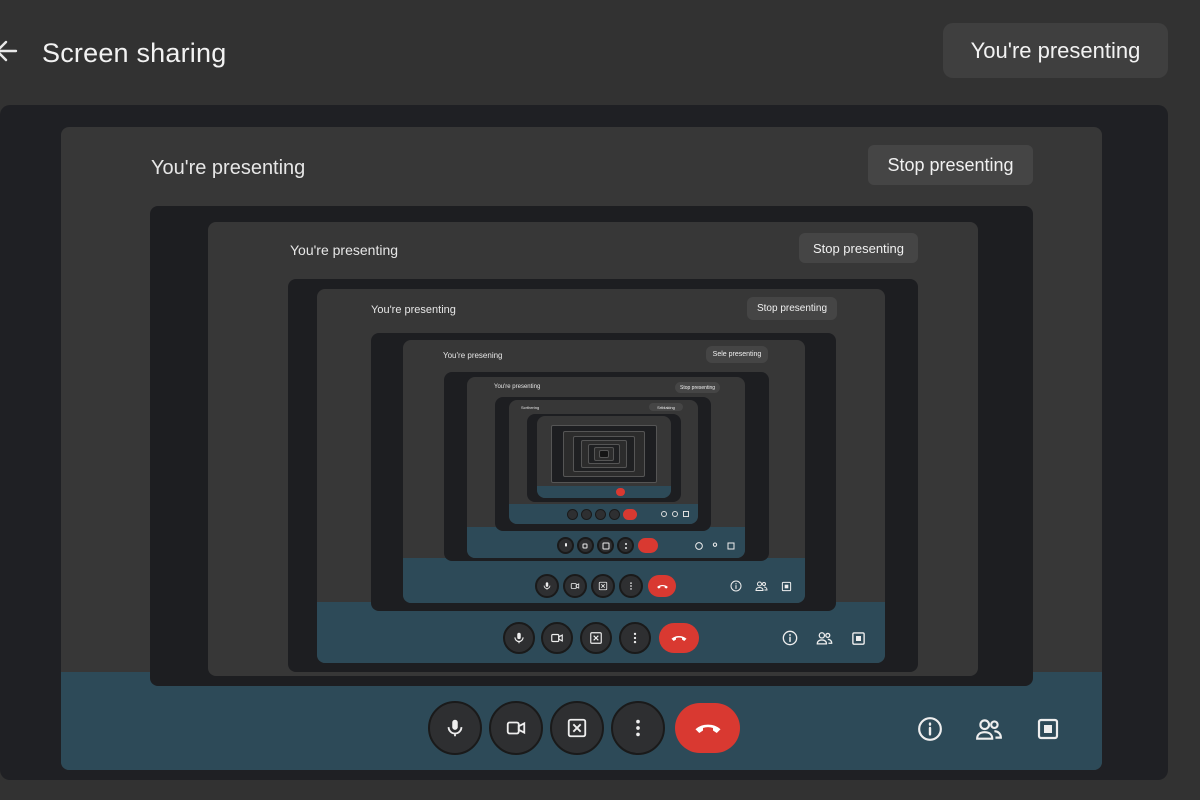  Describe the element at coordinates (737, 354) in the screenshot. I see `stop-presenting-button: Sele presenting` at that location.